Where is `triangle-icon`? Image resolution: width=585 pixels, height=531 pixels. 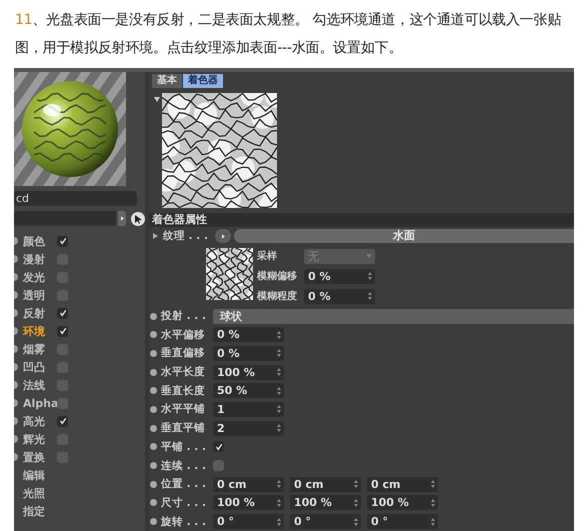 triangle-icon is located at coordinates (122, 218).